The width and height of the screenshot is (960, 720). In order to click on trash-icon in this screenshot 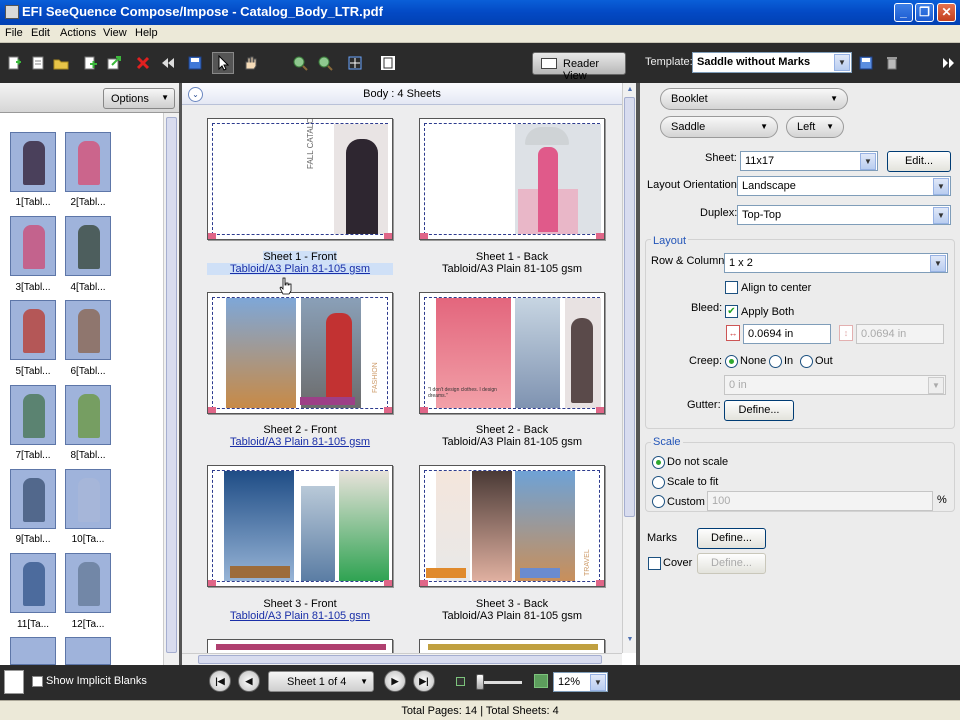, I will do `click(892, 63)`.